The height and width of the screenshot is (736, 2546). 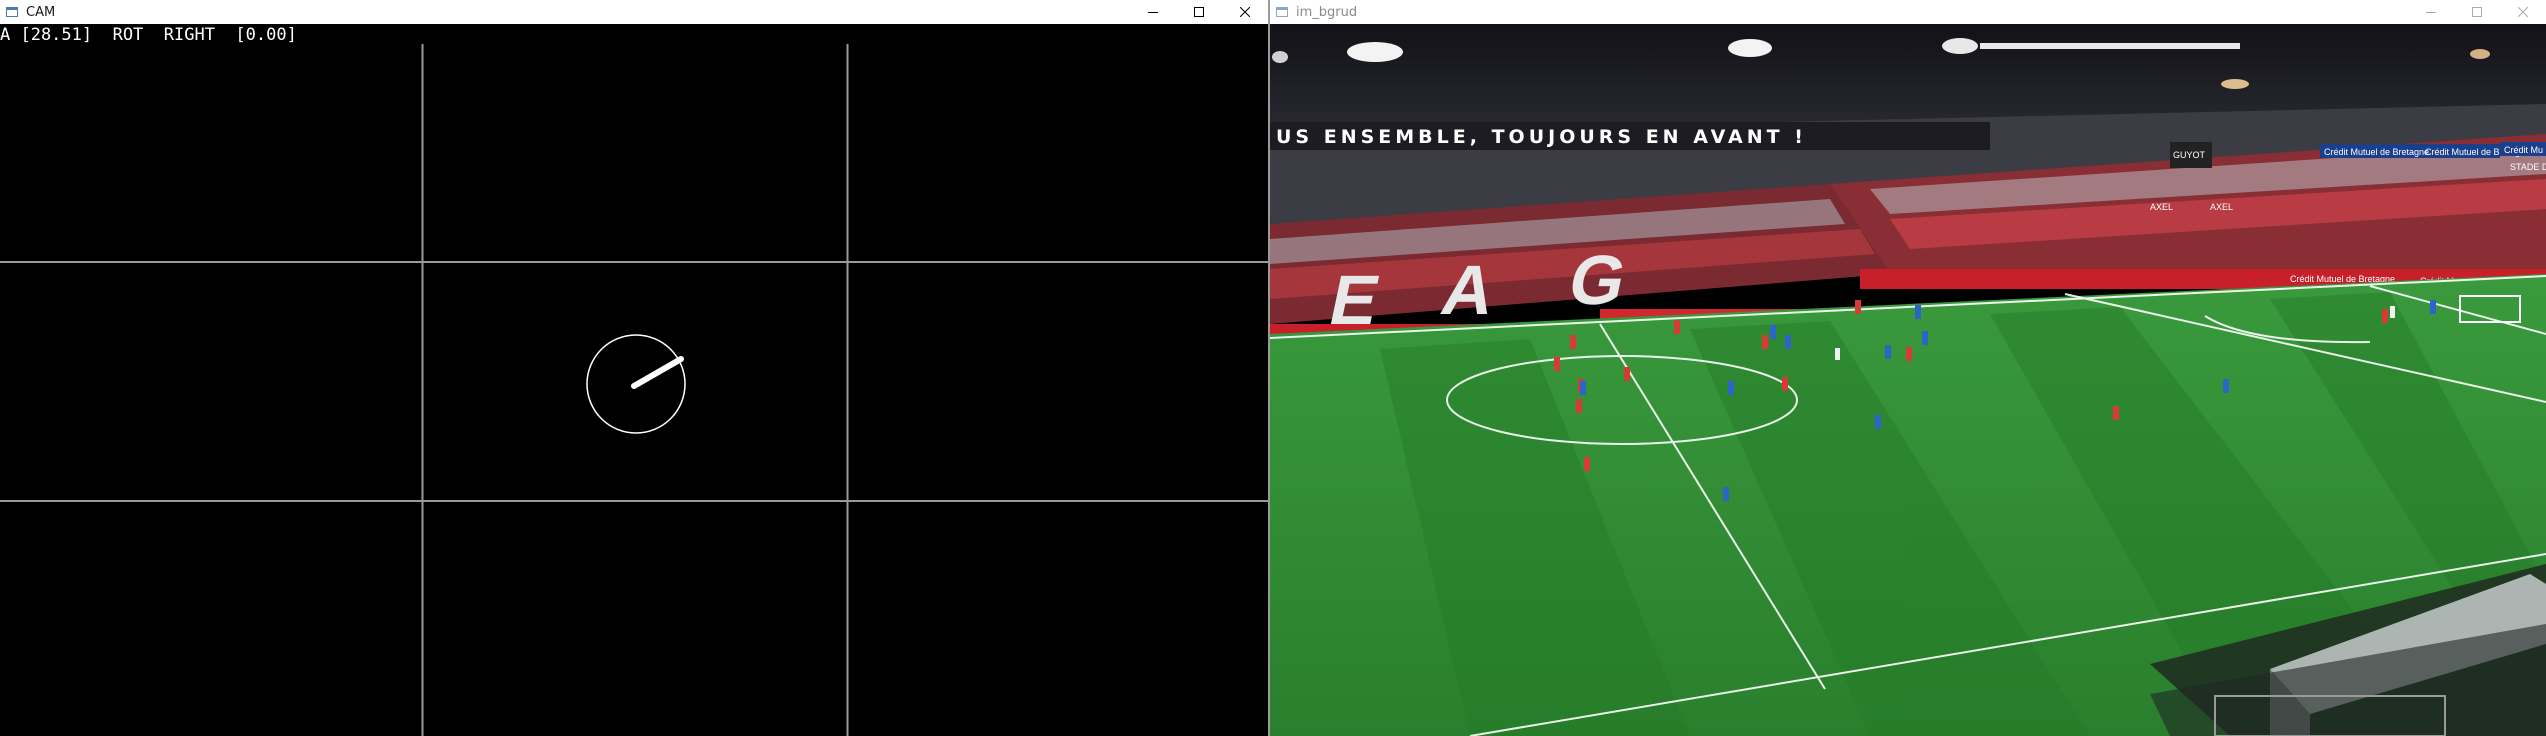 I want to click on cam-window-title: CAM, so click(x=41, y=12).